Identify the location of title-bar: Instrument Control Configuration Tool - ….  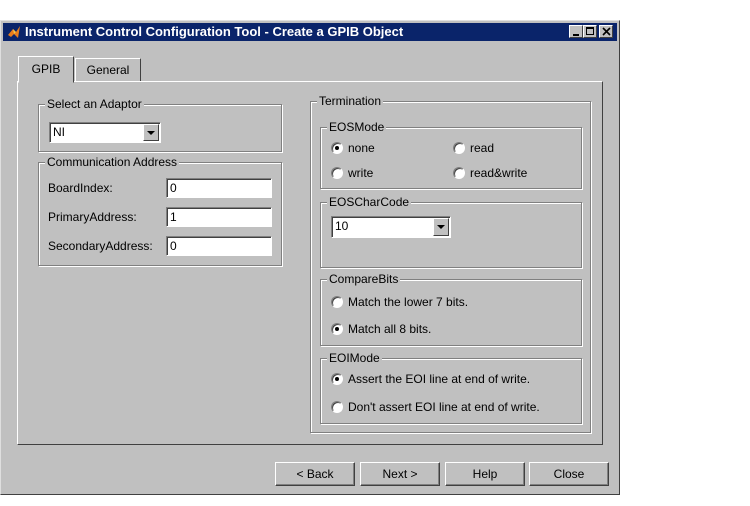
(310, 32).